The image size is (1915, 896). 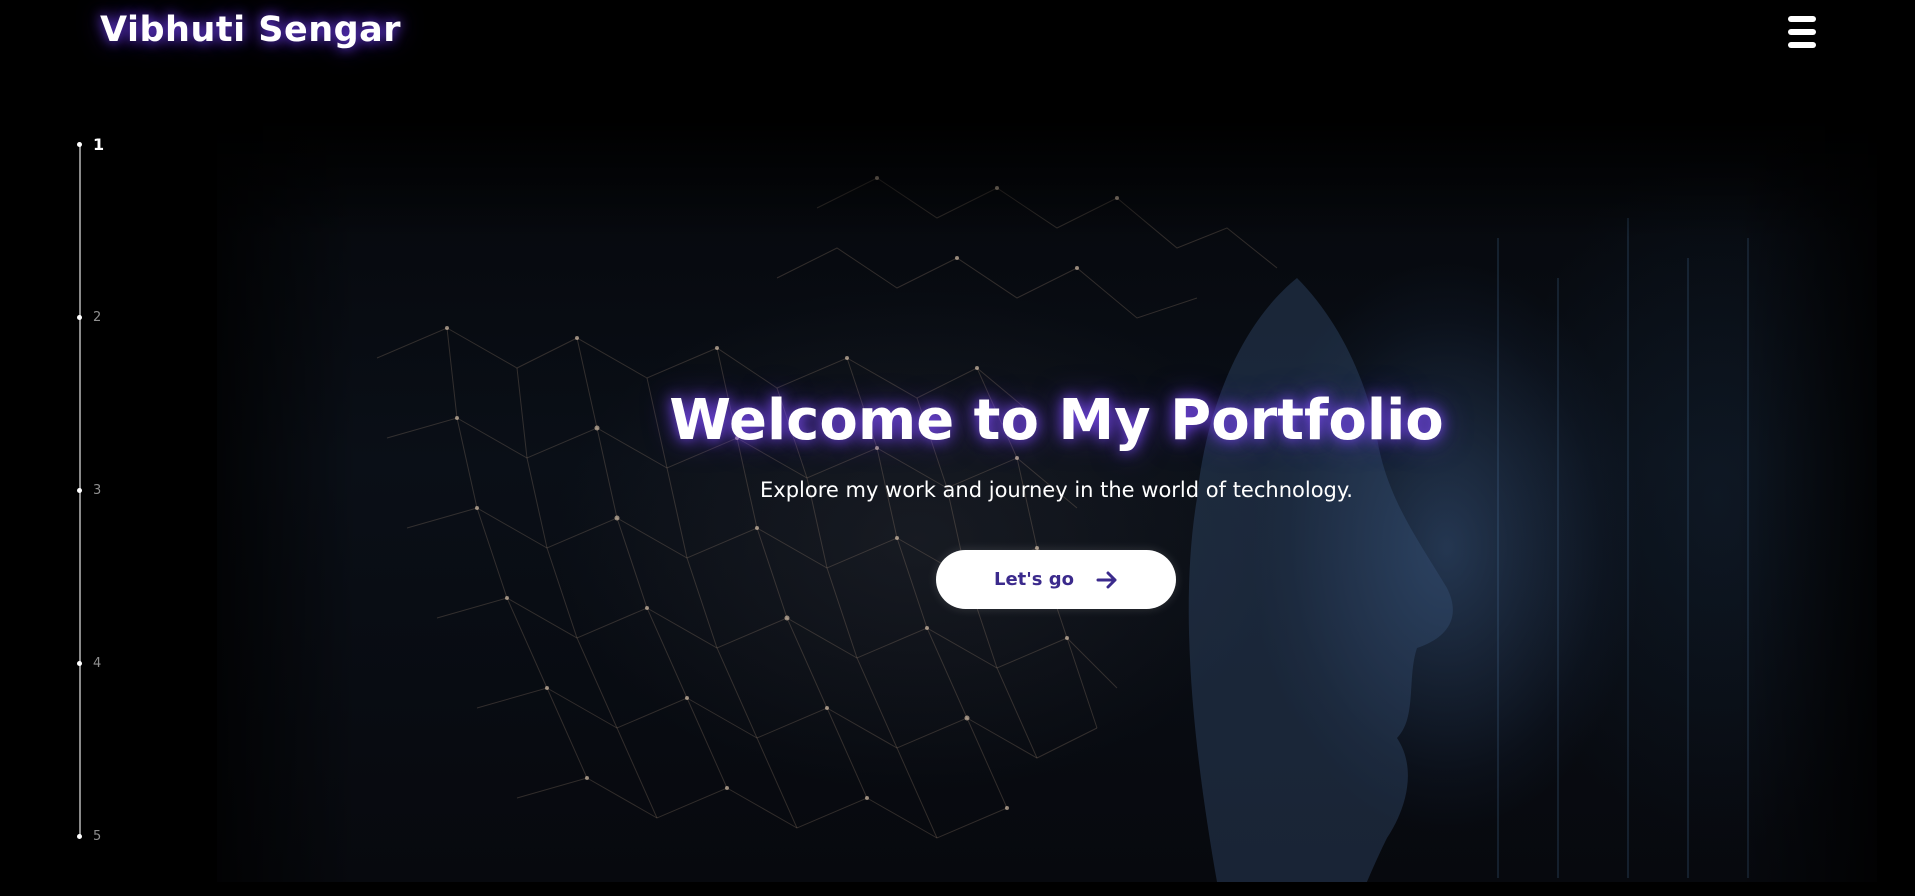 What do you see at coordinates (97, 317) in the screenshot?
I see `section-nav-item-2: 2` at bounding box center [97, 317].